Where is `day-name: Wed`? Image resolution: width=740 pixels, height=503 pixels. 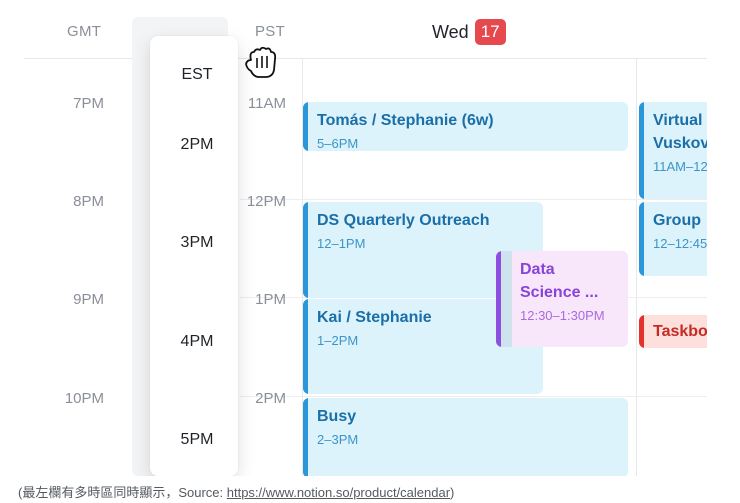
day-name: Wed is located at coordinates (450, 31).